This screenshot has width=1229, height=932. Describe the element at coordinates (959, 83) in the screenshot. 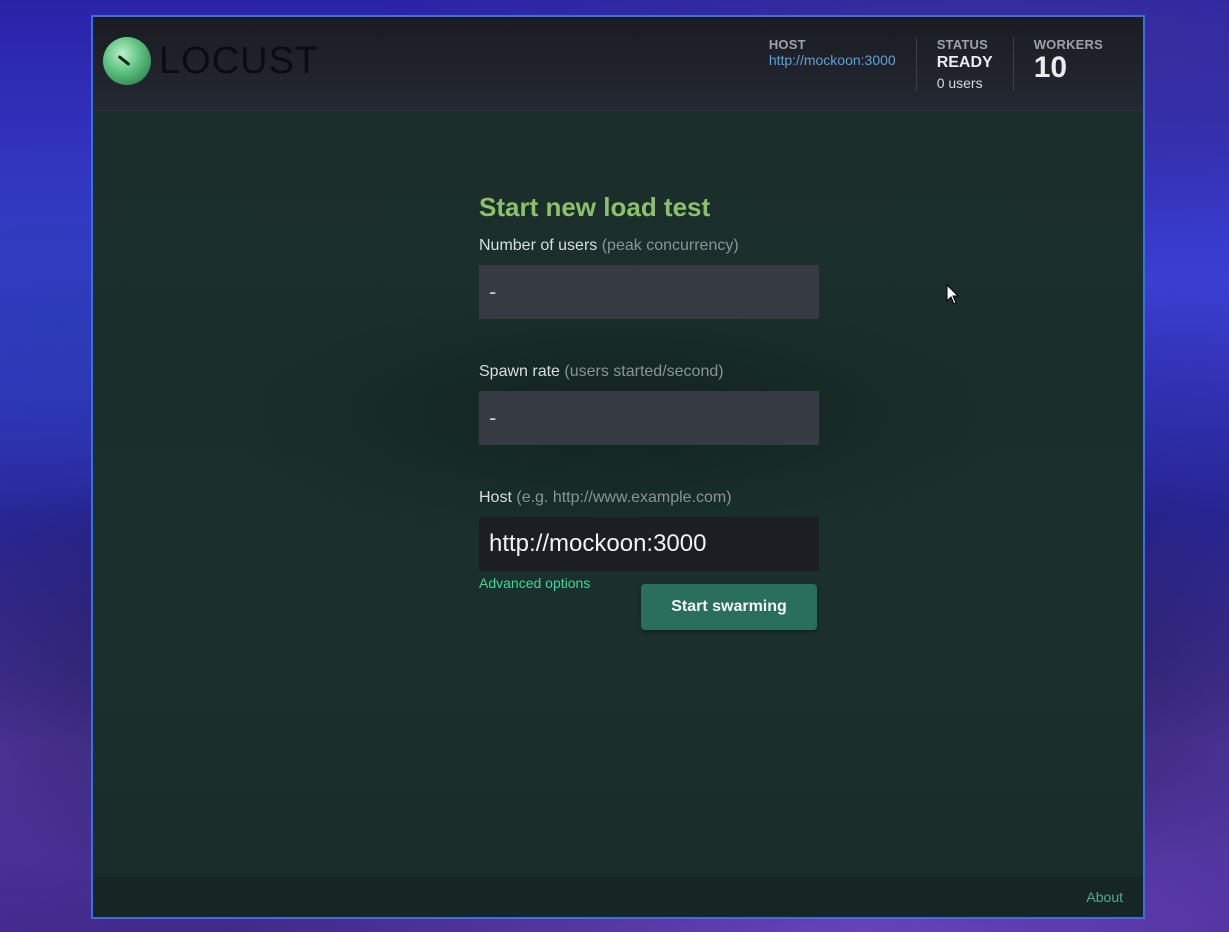

I see `status-users: 0 users` at that location.